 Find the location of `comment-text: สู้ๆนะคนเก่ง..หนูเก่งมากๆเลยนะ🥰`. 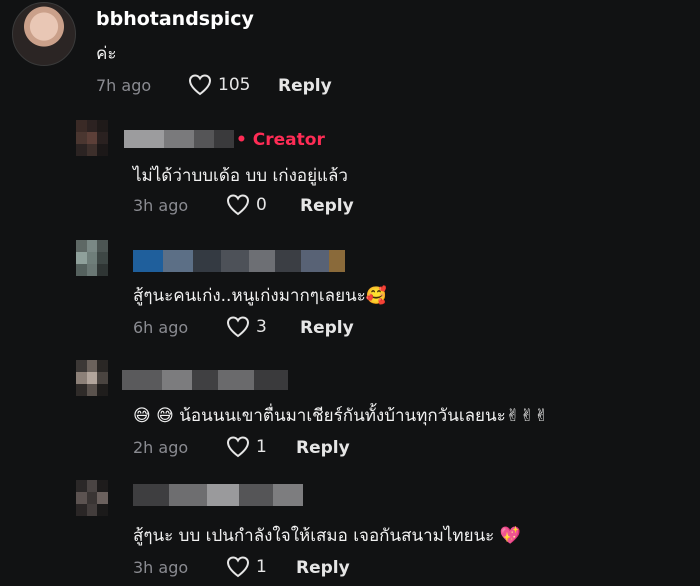

comment-text: สู้ๆนะคนเก่ง..หนูเก่งมากๆเลยนะ🥰 is located at coordinates (260, 296).